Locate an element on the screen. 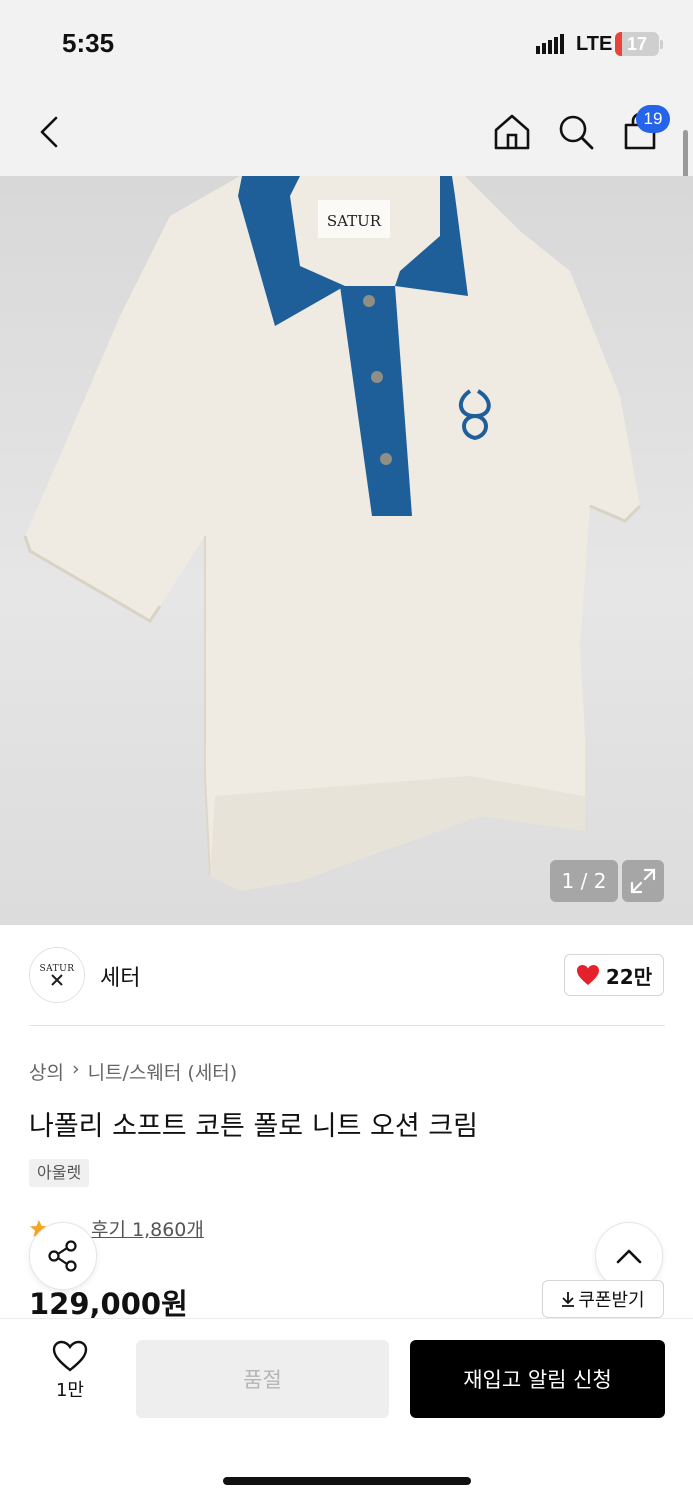 The width and height of the screenshot is (693, 1500). status-time: 5:35 is located at coordinates (88, 43).